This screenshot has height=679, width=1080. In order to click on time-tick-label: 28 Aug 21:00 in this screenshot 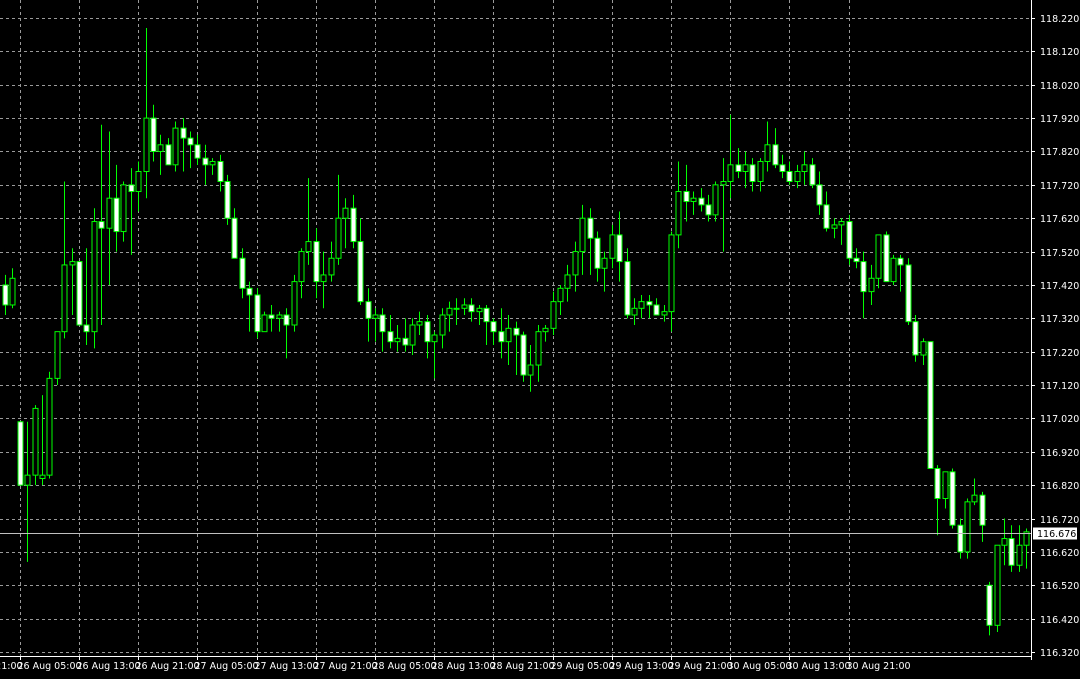, I will do `click(523, 666)`.